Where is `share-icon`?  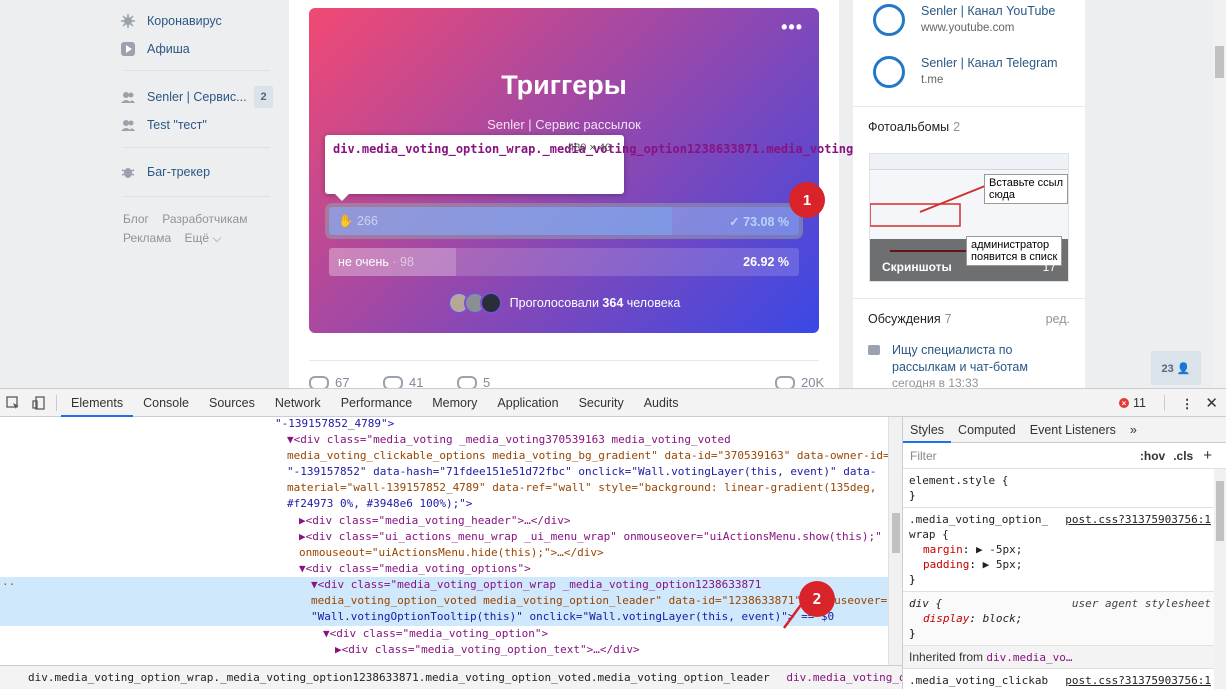
share-icon is located at coordinates (467, 381).